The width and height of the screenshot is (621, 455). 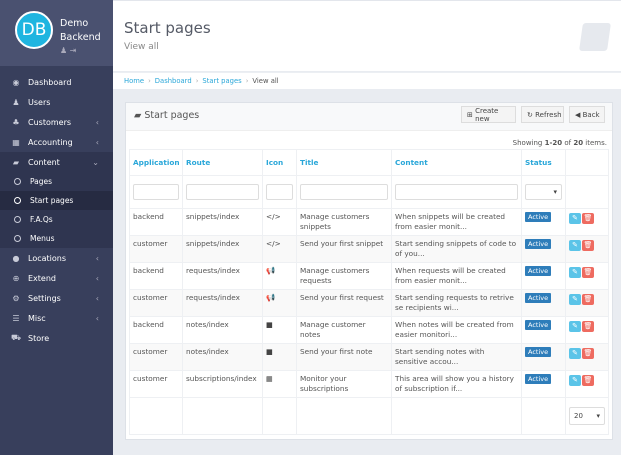 What do you see at coordinates (279, 192) in the screenshot?
I see `filter-icon-input` at bounding box center [279, 192].